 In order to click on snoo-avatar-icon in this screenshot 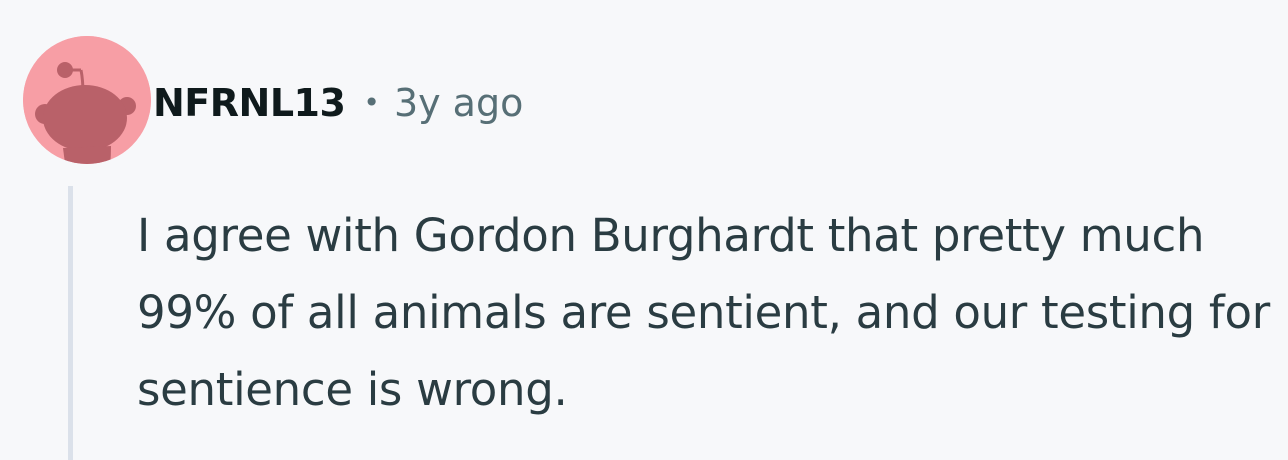, I will do `click(87, 100)`.